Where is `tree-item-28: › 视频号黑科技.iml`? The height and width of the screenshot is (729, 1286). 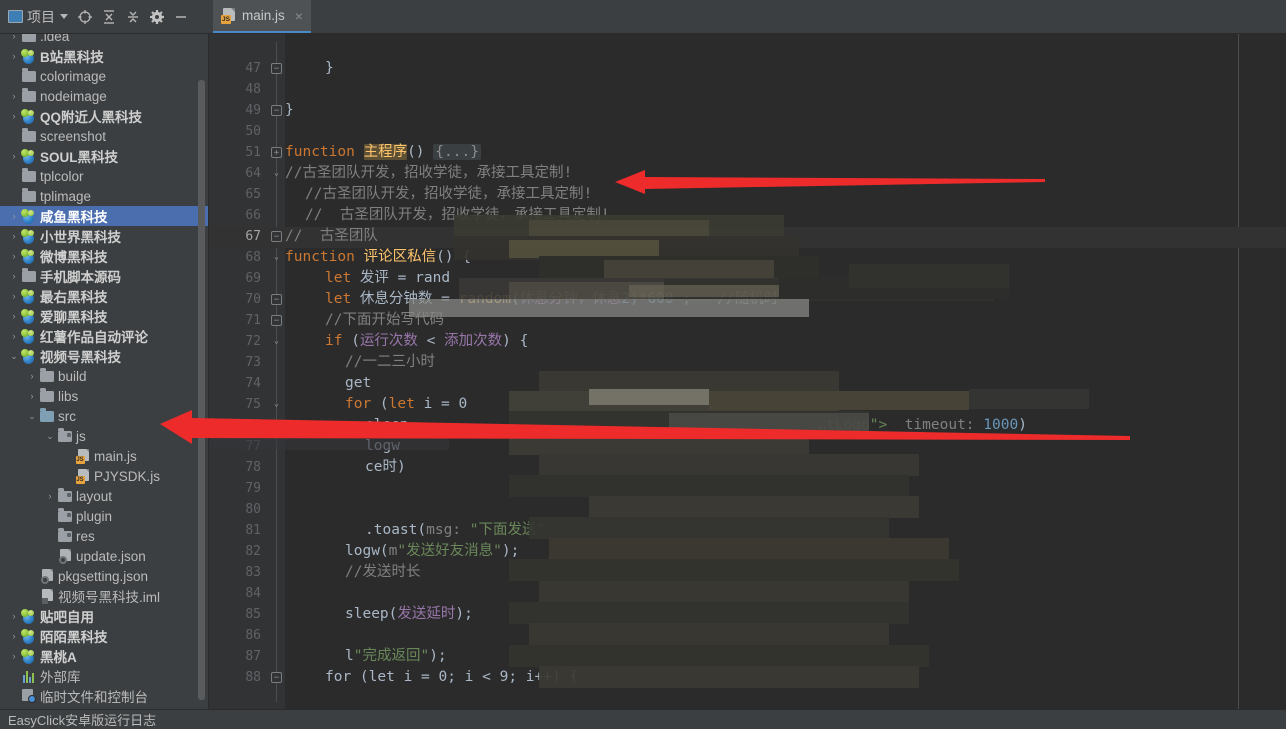
tree-item-28: › 视频号黑科技.iml is located at coordinates (104, 596).